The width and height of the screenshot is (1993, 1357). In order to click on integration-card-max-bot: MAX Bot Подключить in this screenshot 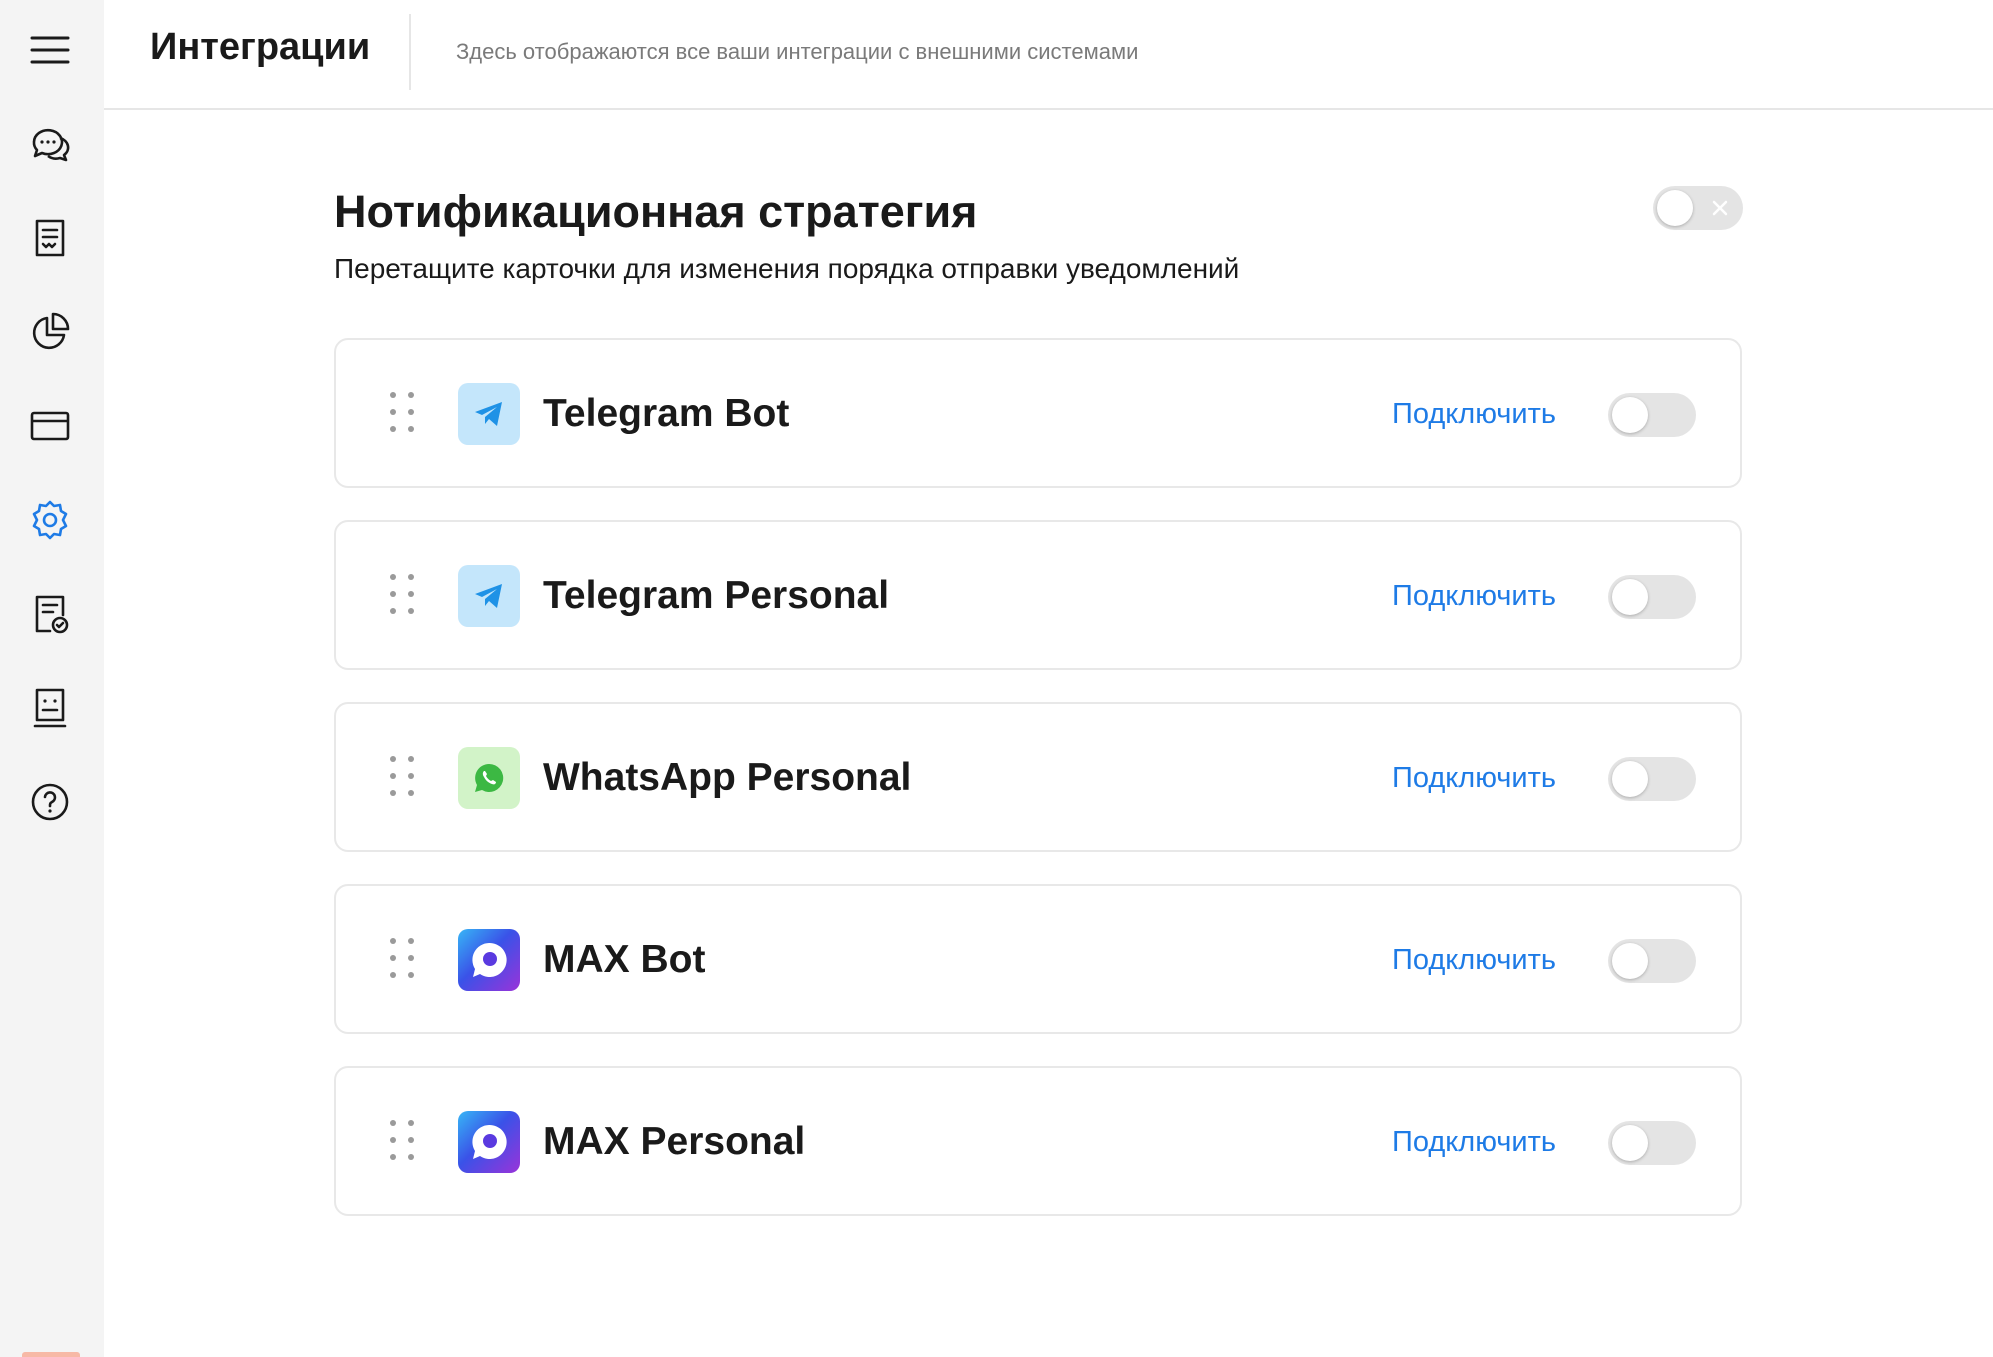, I will do `click(1038, 959)`.